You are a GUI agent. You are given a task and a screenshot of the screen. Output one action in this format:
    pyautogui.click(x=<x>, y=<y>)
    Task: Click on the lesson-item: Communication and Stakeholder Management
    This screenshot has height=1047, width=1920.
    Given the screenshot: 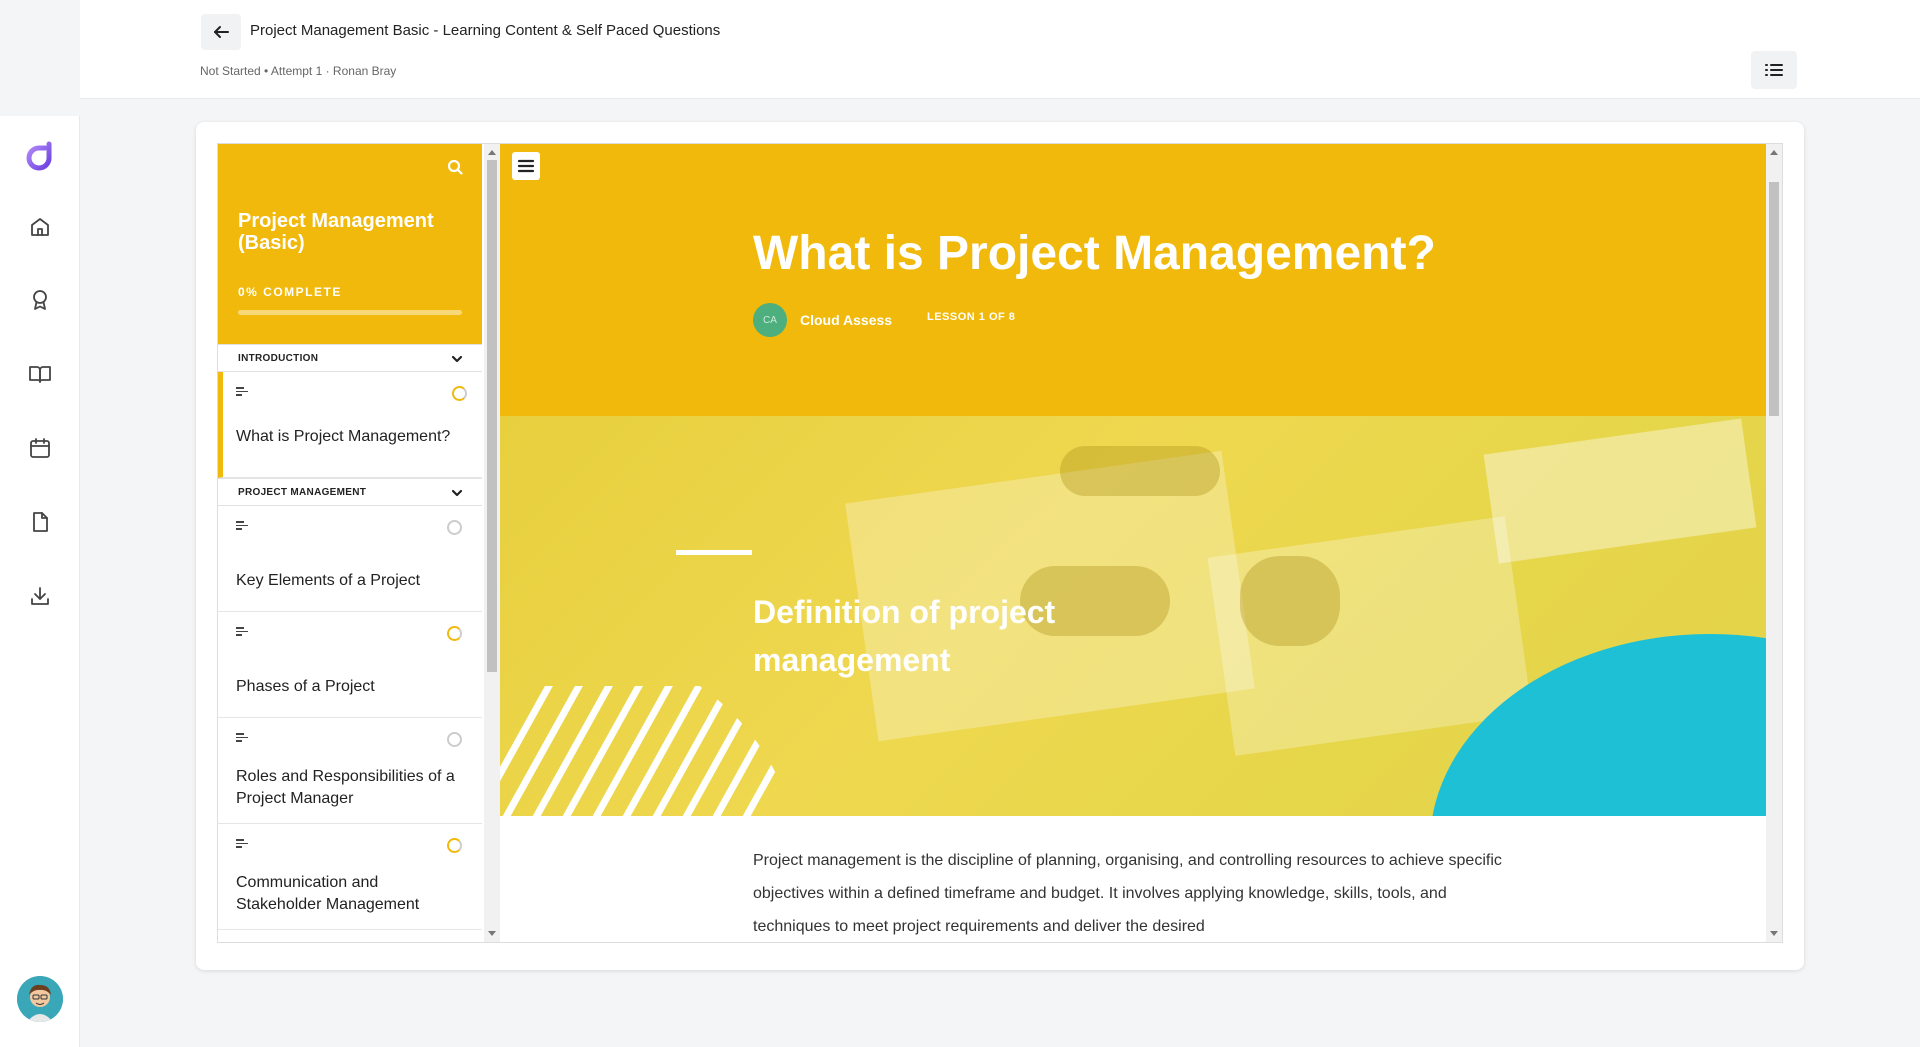 What is the action you would take?
    pyautogui.click(x=350, y=877)
    